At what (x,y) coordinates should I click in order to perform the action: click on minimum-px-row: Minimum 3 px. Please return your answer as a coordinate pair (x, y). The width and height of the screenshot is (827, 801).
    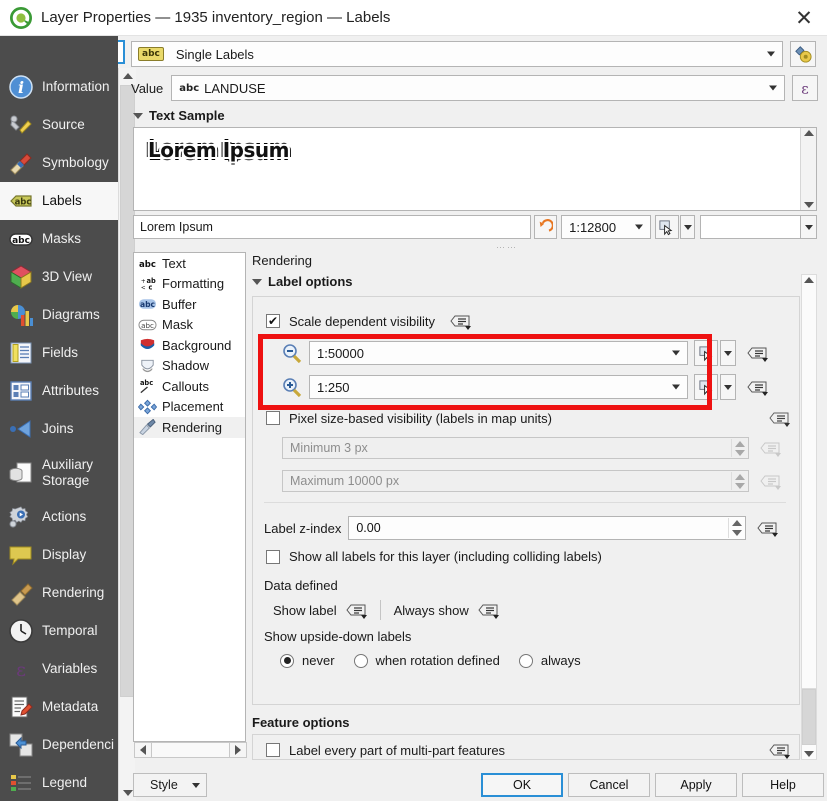
    Looking at the image, I should click on (531, 448).